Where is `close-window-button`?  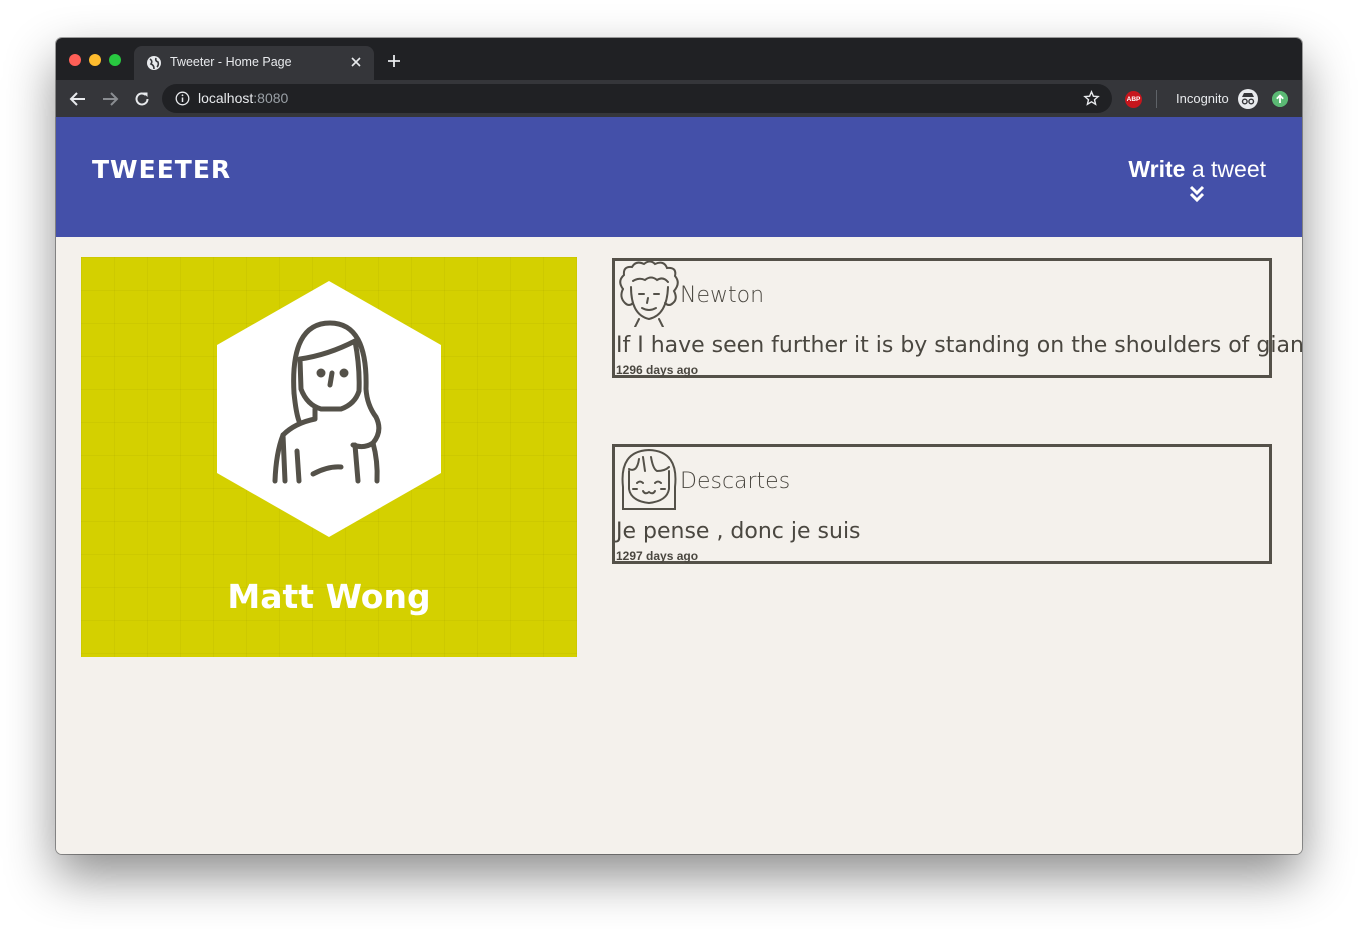
close-window-button is located at coordinates (75, 60).